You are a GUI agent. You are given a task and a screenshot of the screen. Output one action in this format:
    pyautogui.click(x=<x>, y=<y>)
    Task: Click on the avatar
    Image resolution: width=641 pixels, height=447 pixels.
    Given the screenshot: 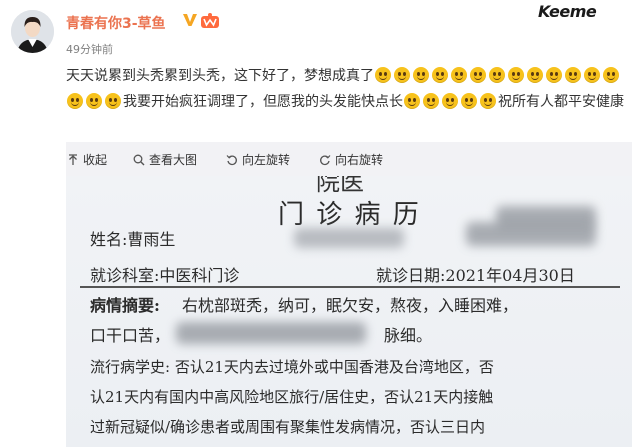 What is the action you would take?
    pyautogui.click(x=32, y=31)
    